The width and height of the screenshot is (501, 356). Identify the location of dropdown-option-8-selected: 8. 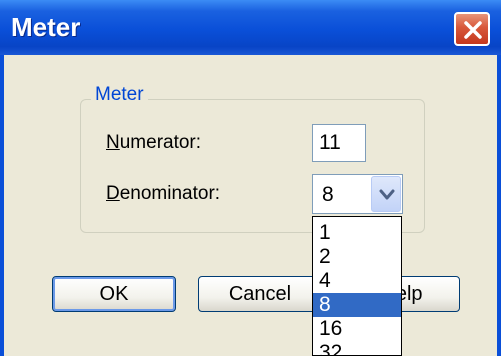
(357, 305).